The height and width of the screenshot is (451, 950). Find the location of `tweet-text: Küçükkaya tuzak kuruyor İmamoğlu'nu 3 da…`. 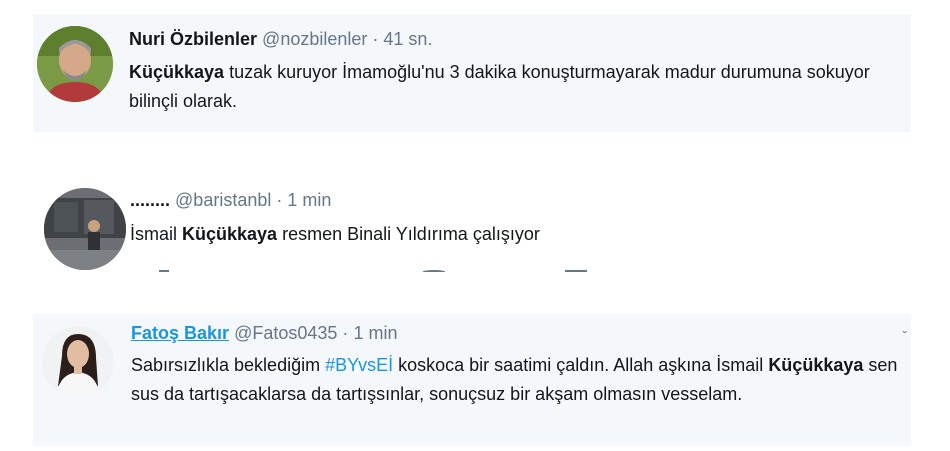

tweet-text: Küçükkaya tuzak kuruyor İmamoğlu'nu 3 da… is located at coordinates (514, 87).